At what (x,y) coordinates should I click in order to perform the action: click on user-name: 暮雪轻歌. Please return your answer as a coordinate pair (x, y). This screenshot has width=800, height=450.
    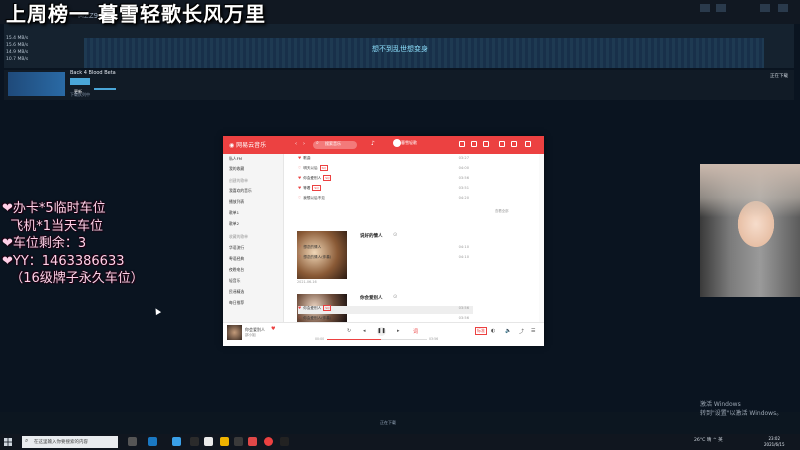
    Looking at the image, I should click on (409, 143).